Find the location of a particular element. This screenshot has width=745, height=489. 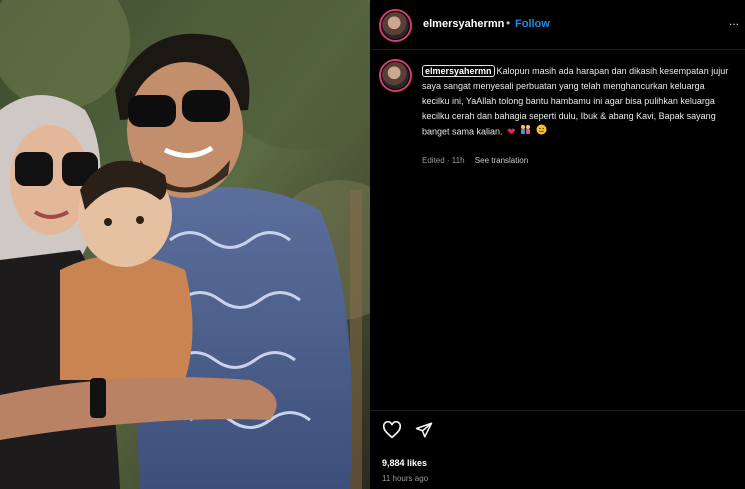

header-divider is located at coordinates (557, 49).